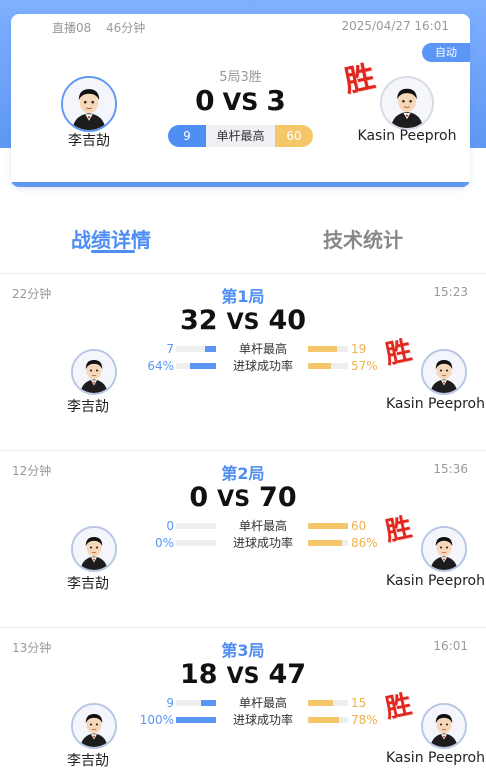  I want to click on frame-stat-row: 9 单杆最高 15, so click(243, 703).